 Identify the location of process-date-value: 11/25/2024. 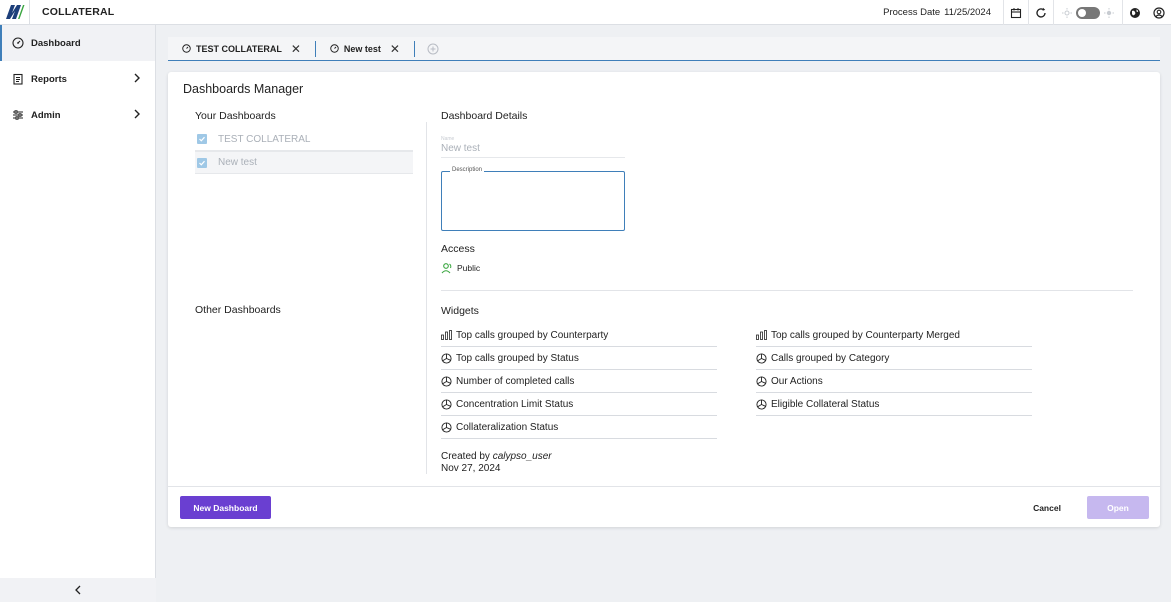
(967, 12).